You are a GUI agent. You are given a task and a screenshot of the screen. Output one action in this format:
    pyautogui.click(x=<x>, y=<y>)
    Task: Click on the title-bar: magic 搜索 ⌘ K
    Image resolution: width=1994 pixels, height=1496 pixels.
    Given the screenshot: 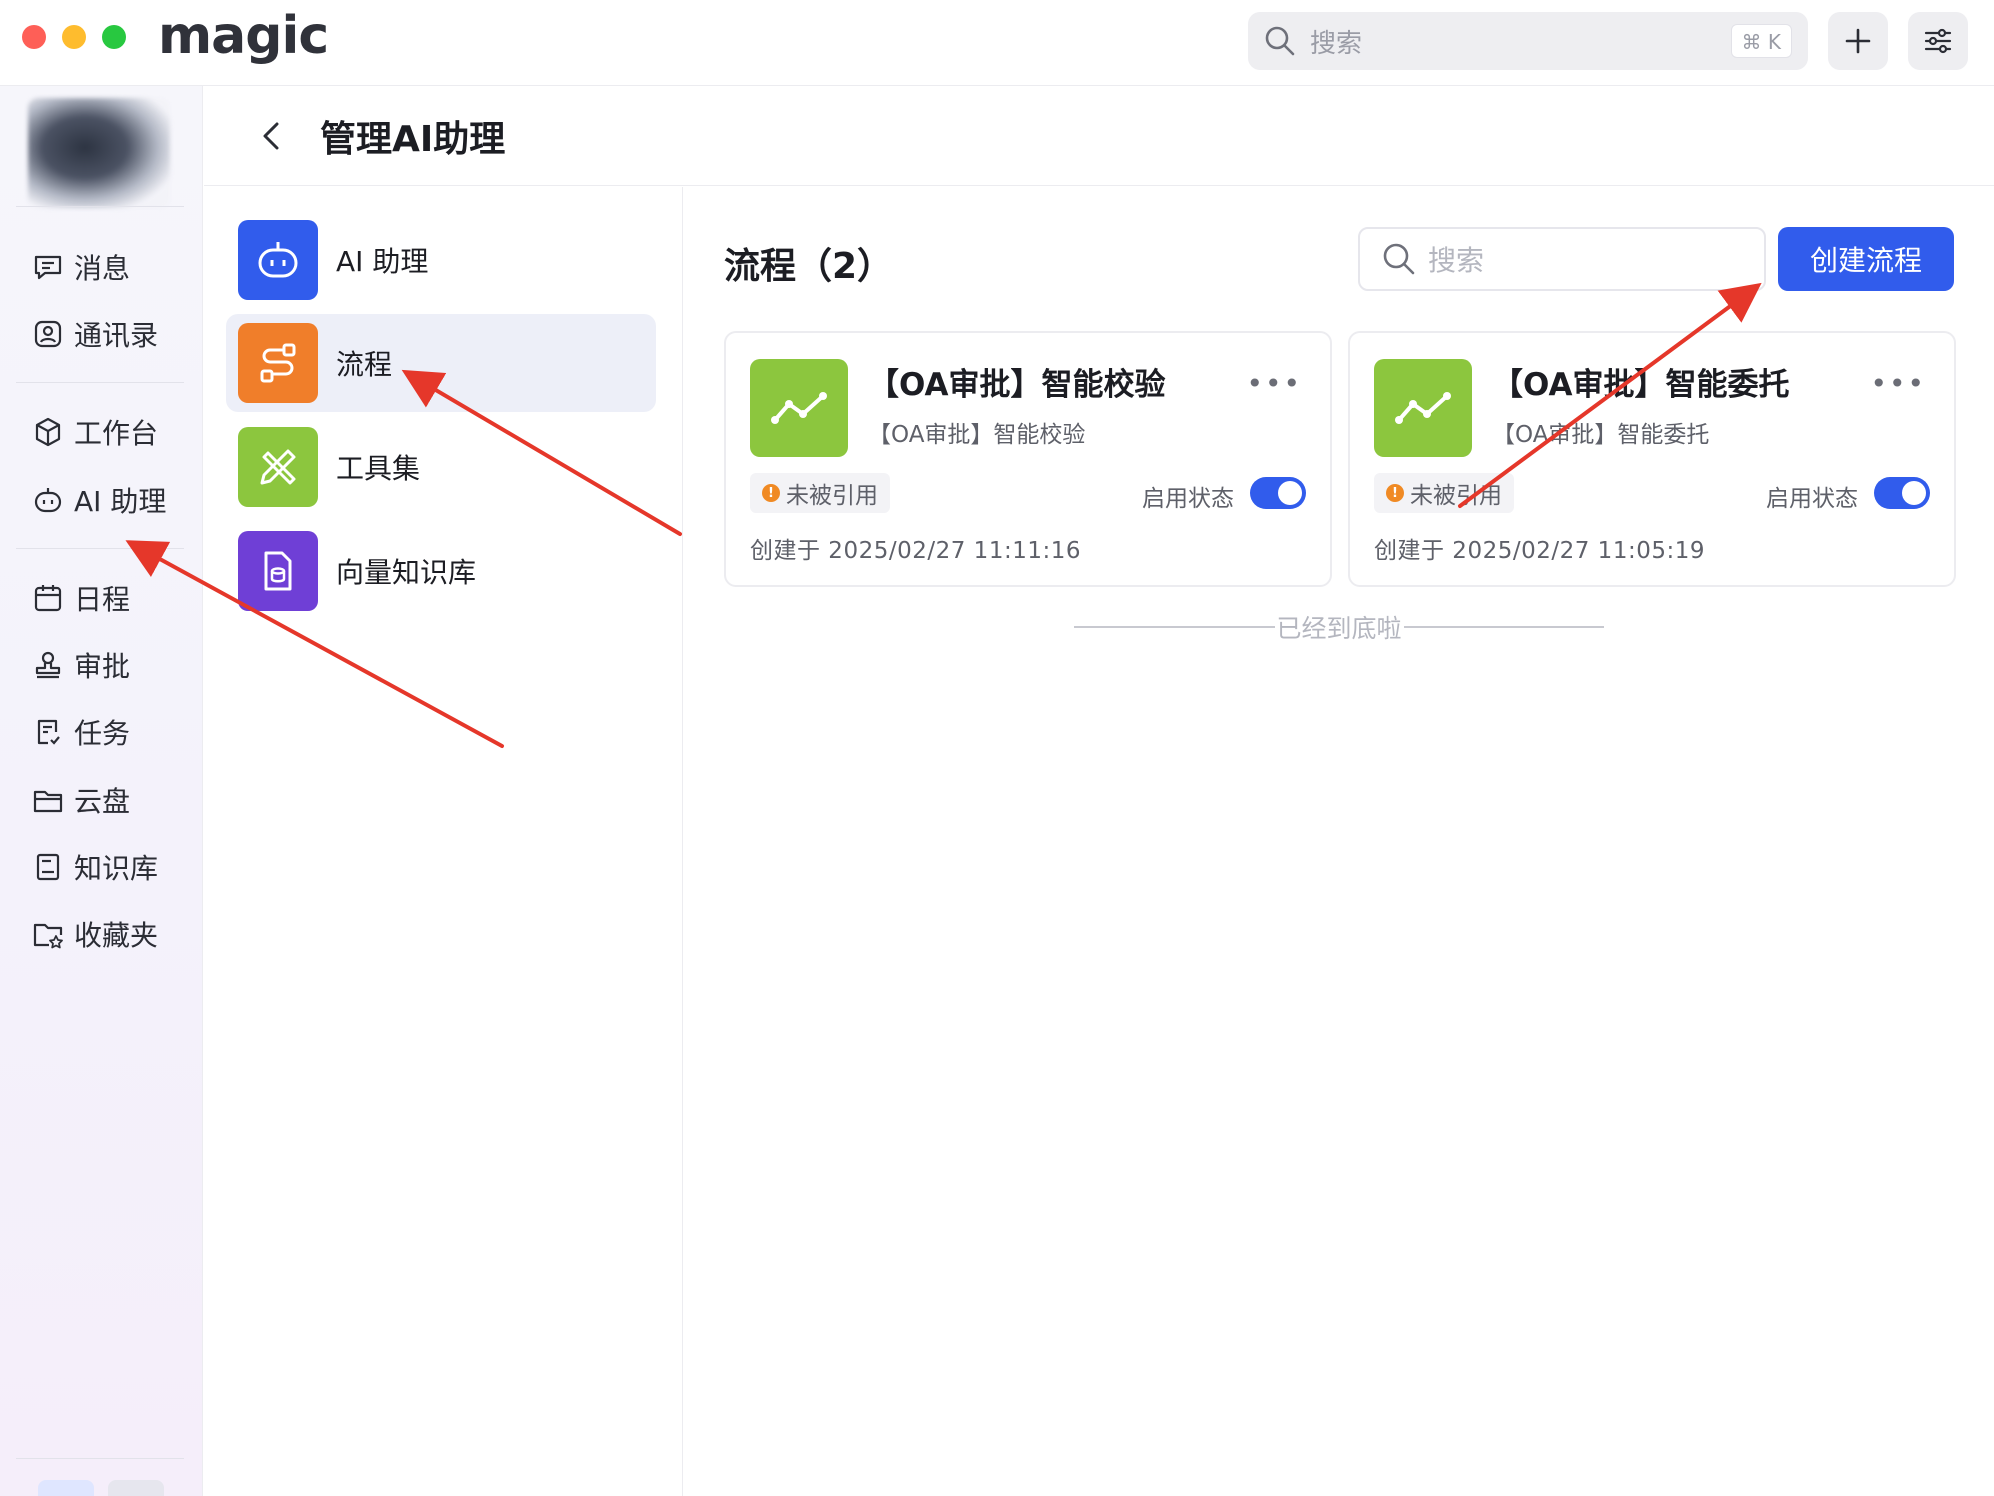 What is the action you would take?
    pyautogui.click(x=997, y=43)
    